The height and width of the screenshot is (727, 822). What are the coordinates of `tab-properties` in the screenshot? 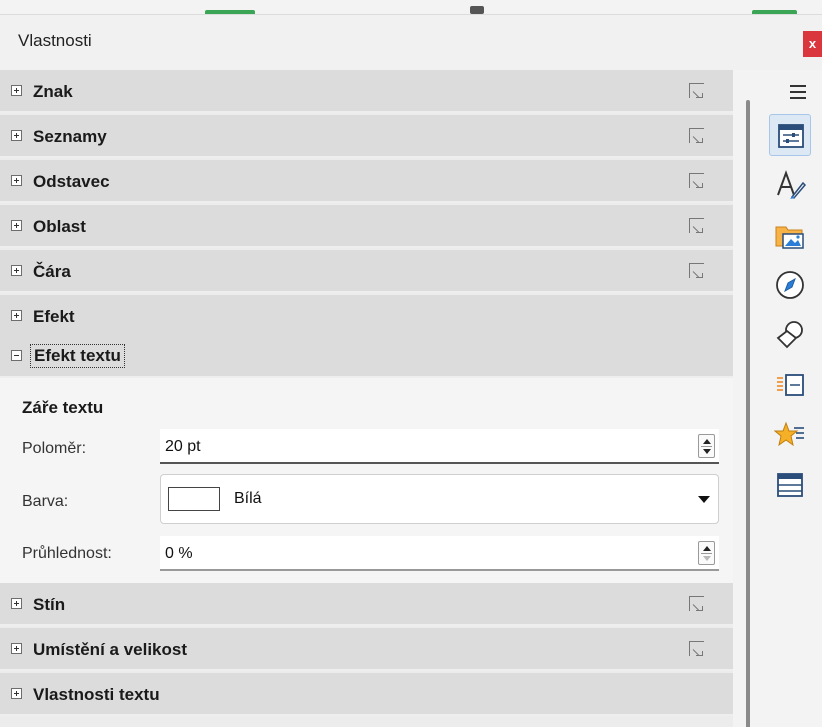 It's located at (790, 135).